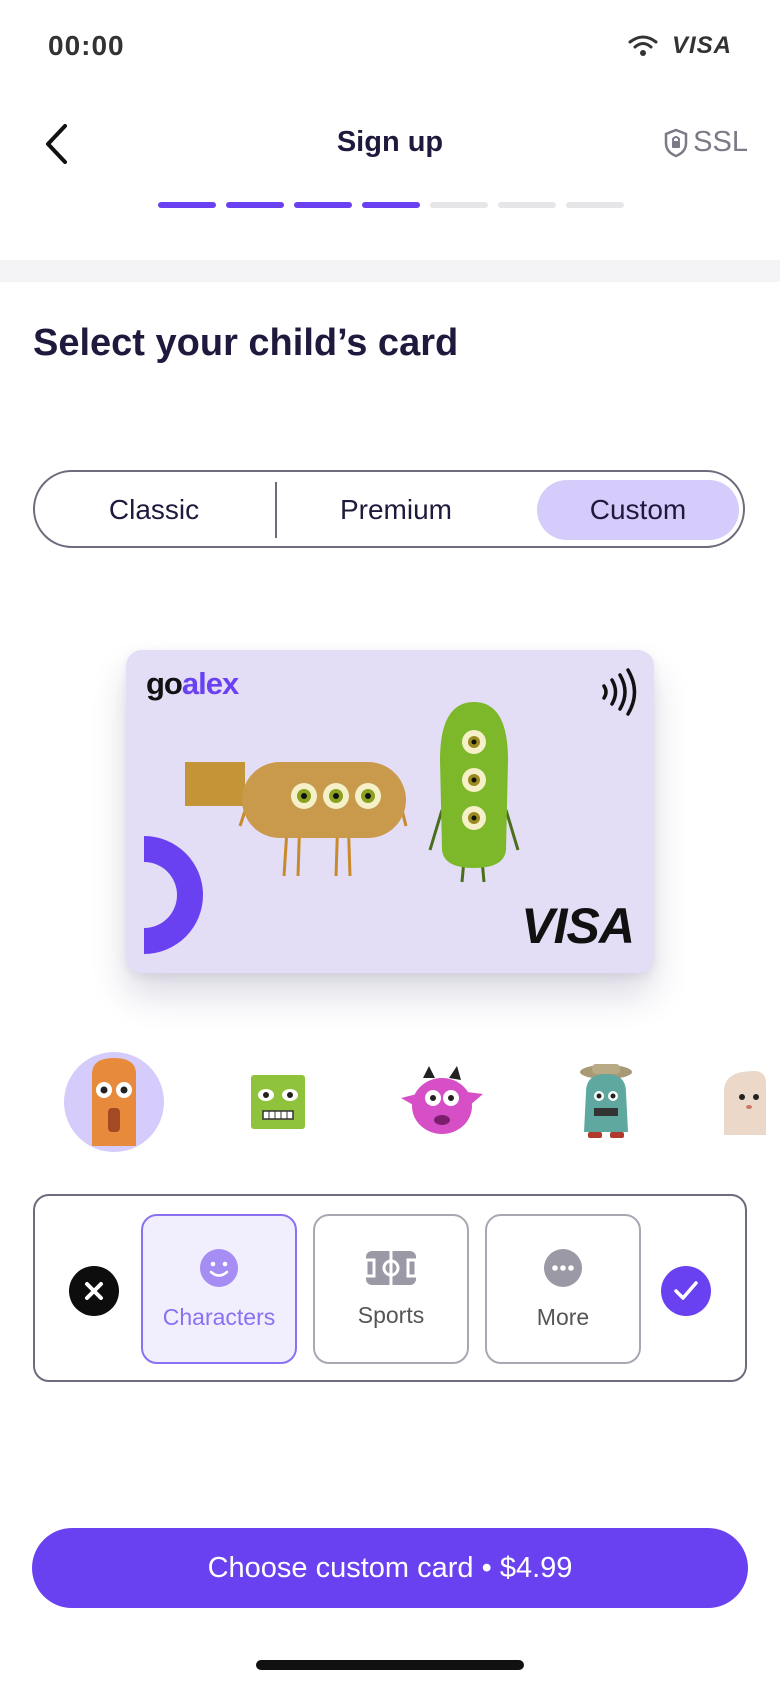 The height and width of the screenshot is (1688, 780). Describe the element at coordinates (154, 510) in the screenshot. I see `tab-classic: Classic` at that location.